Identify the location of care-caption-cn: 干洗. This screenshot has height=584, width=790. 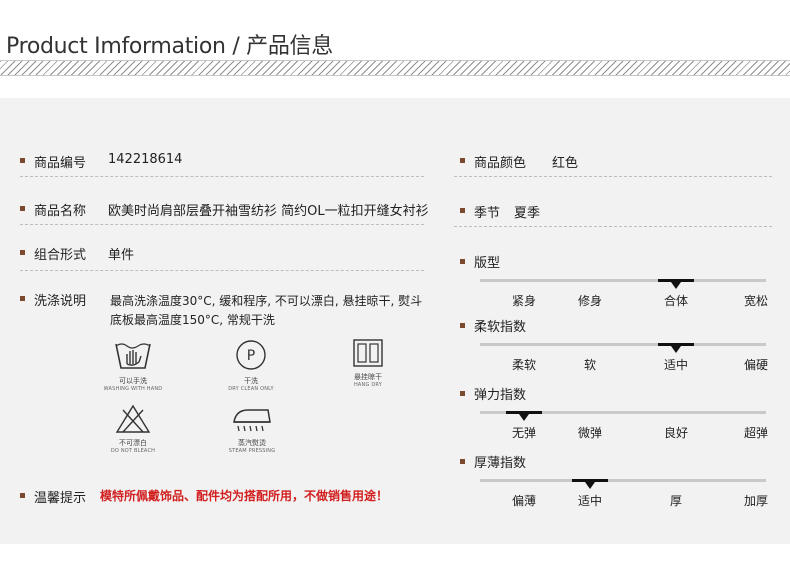
(251, 381).